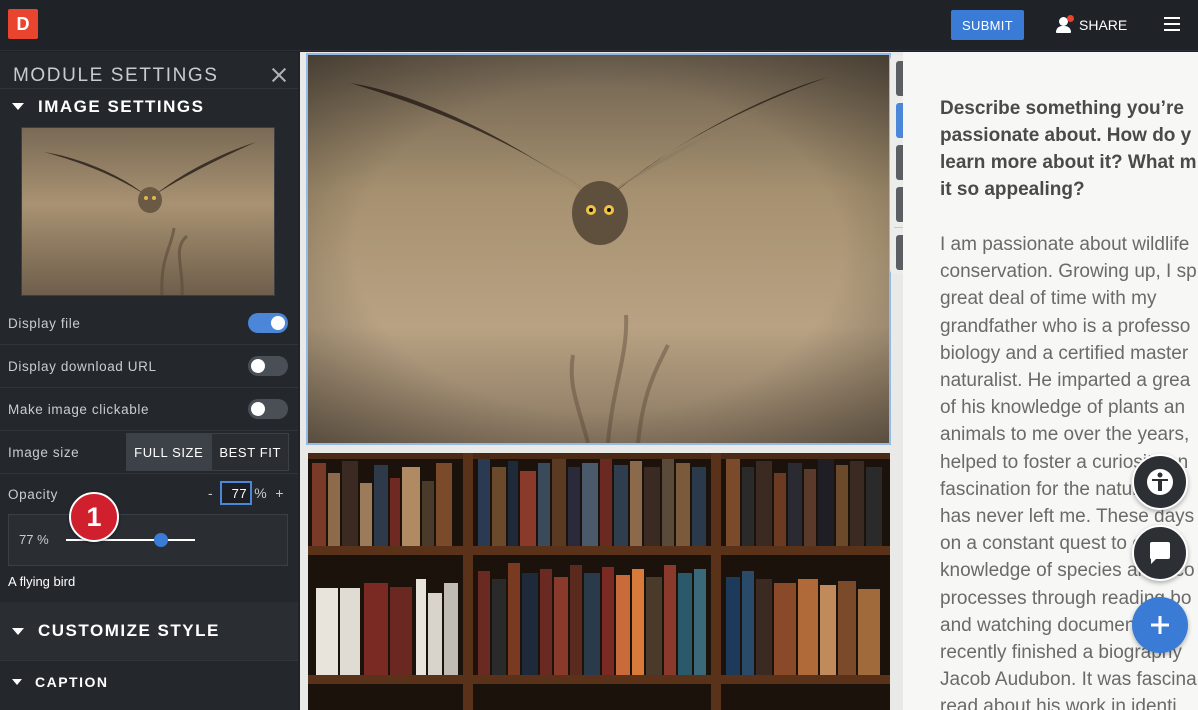 The width and height of the screenshot is (1198, 710). Describe the element at coordinates (149, 323) in the screenshot. I see `display-file-row: Display file` at that location.